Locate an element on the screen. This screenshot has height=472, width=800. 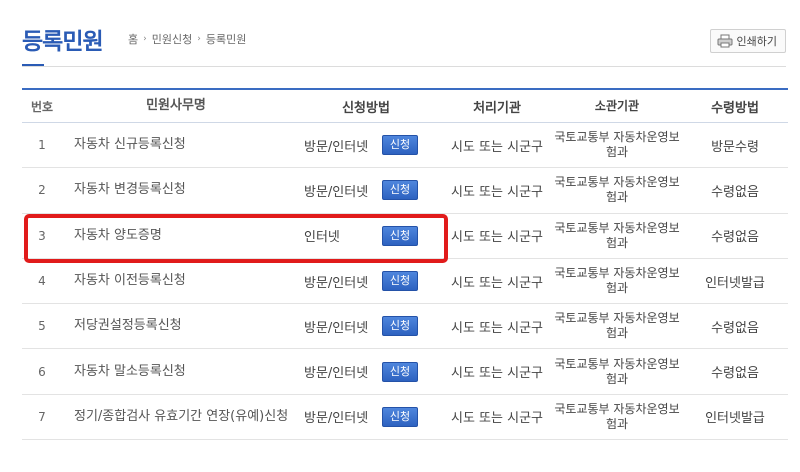
service-name-link: 자동차 신규등록신청 is located at coordinates (176, 145).